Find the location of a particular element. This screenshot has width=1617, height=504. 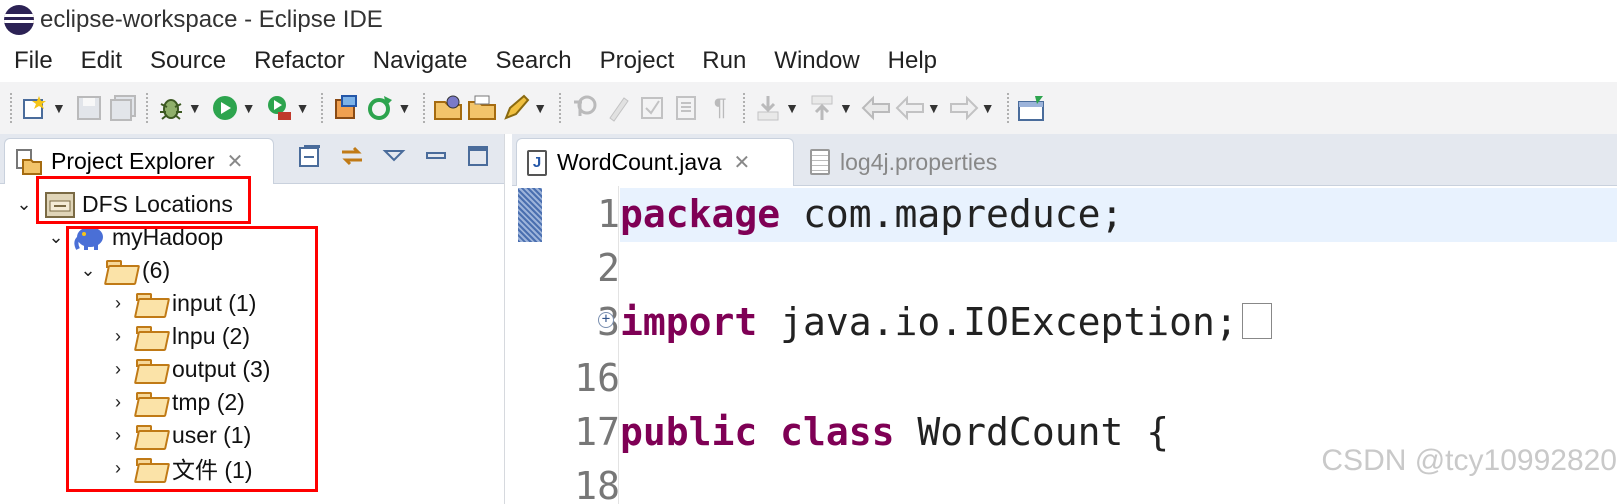

menu-help: Help is located at coordinates (912, 61).